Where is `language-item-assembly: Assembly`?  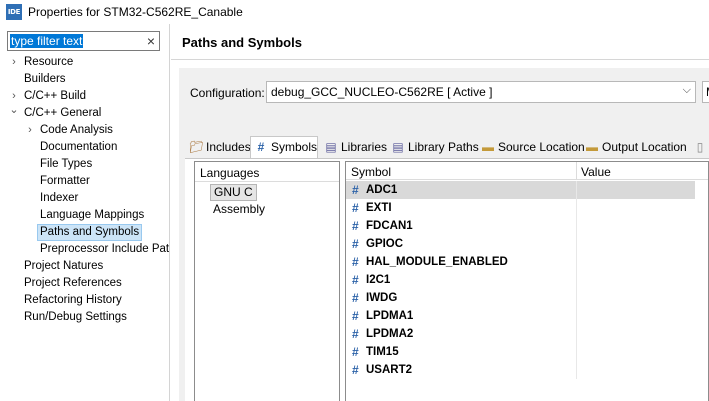 language-item-assembly: Assembly is located at coordinates (239, 210).